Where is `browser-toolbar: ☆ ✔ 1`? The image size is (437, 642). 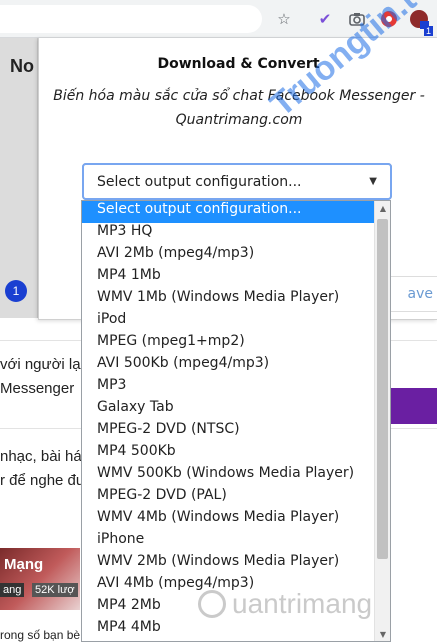 browser-toolbar: ☆ ✔ 1 is located at coordinates (218, 19).